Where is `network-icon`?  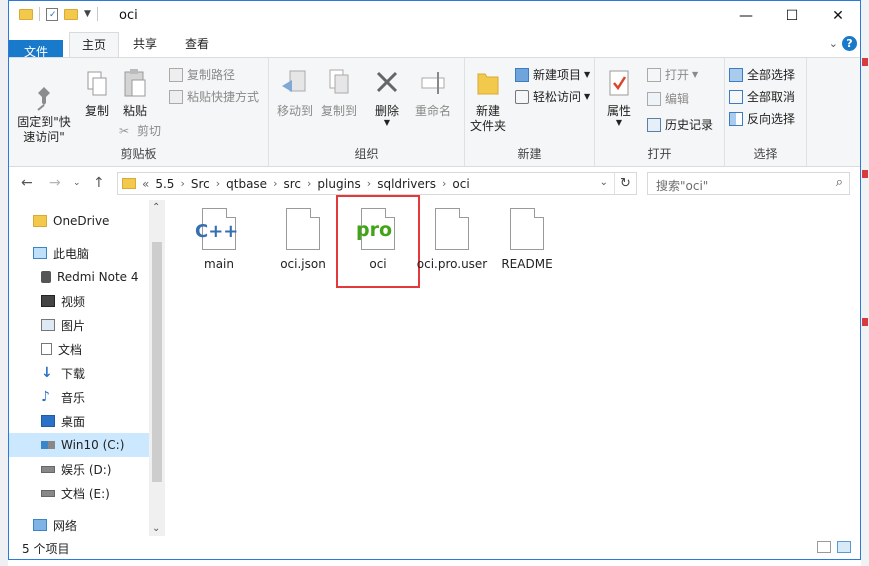
network-icon is located at coordinates (40, 525).